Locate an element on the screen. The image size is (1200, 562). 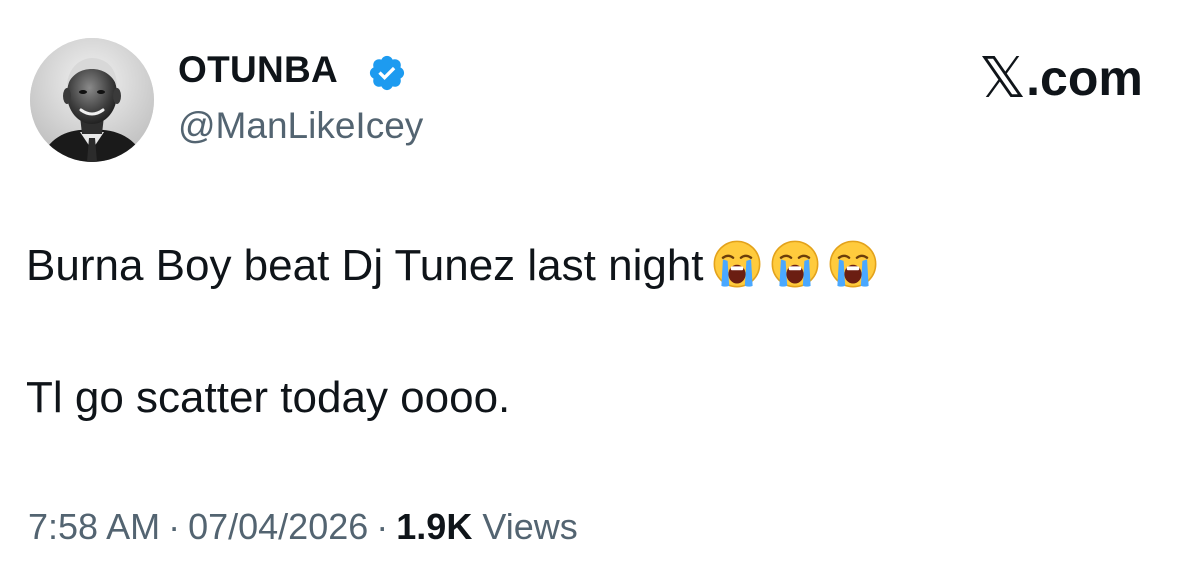
display-name: OTUNBA is located at coordinates (258, 70).